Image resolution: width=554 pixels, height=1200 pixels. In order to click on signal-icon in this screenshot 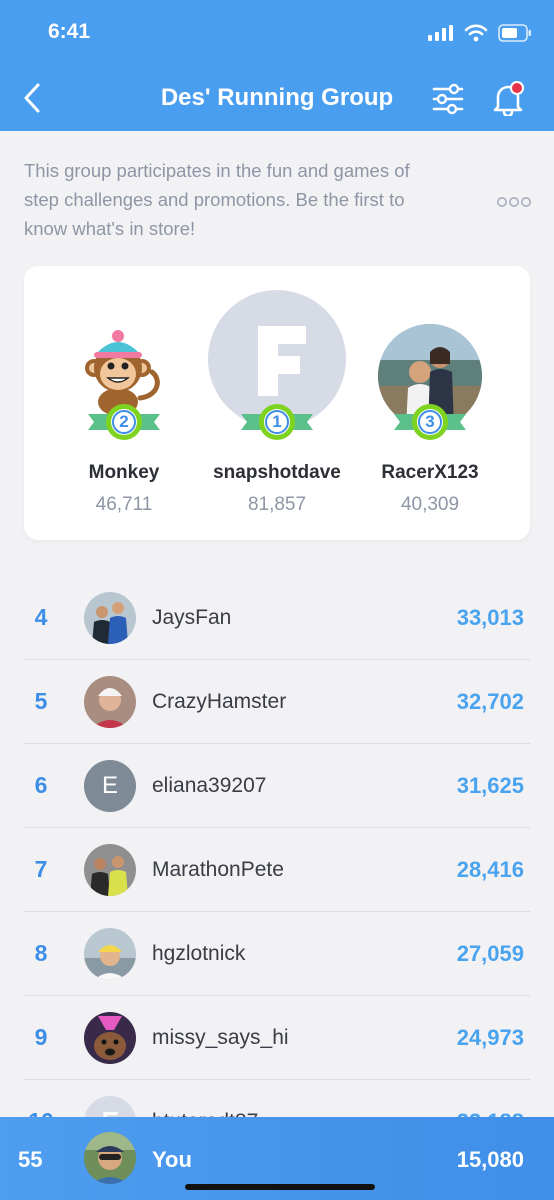, I will do `click(440, 33)`.